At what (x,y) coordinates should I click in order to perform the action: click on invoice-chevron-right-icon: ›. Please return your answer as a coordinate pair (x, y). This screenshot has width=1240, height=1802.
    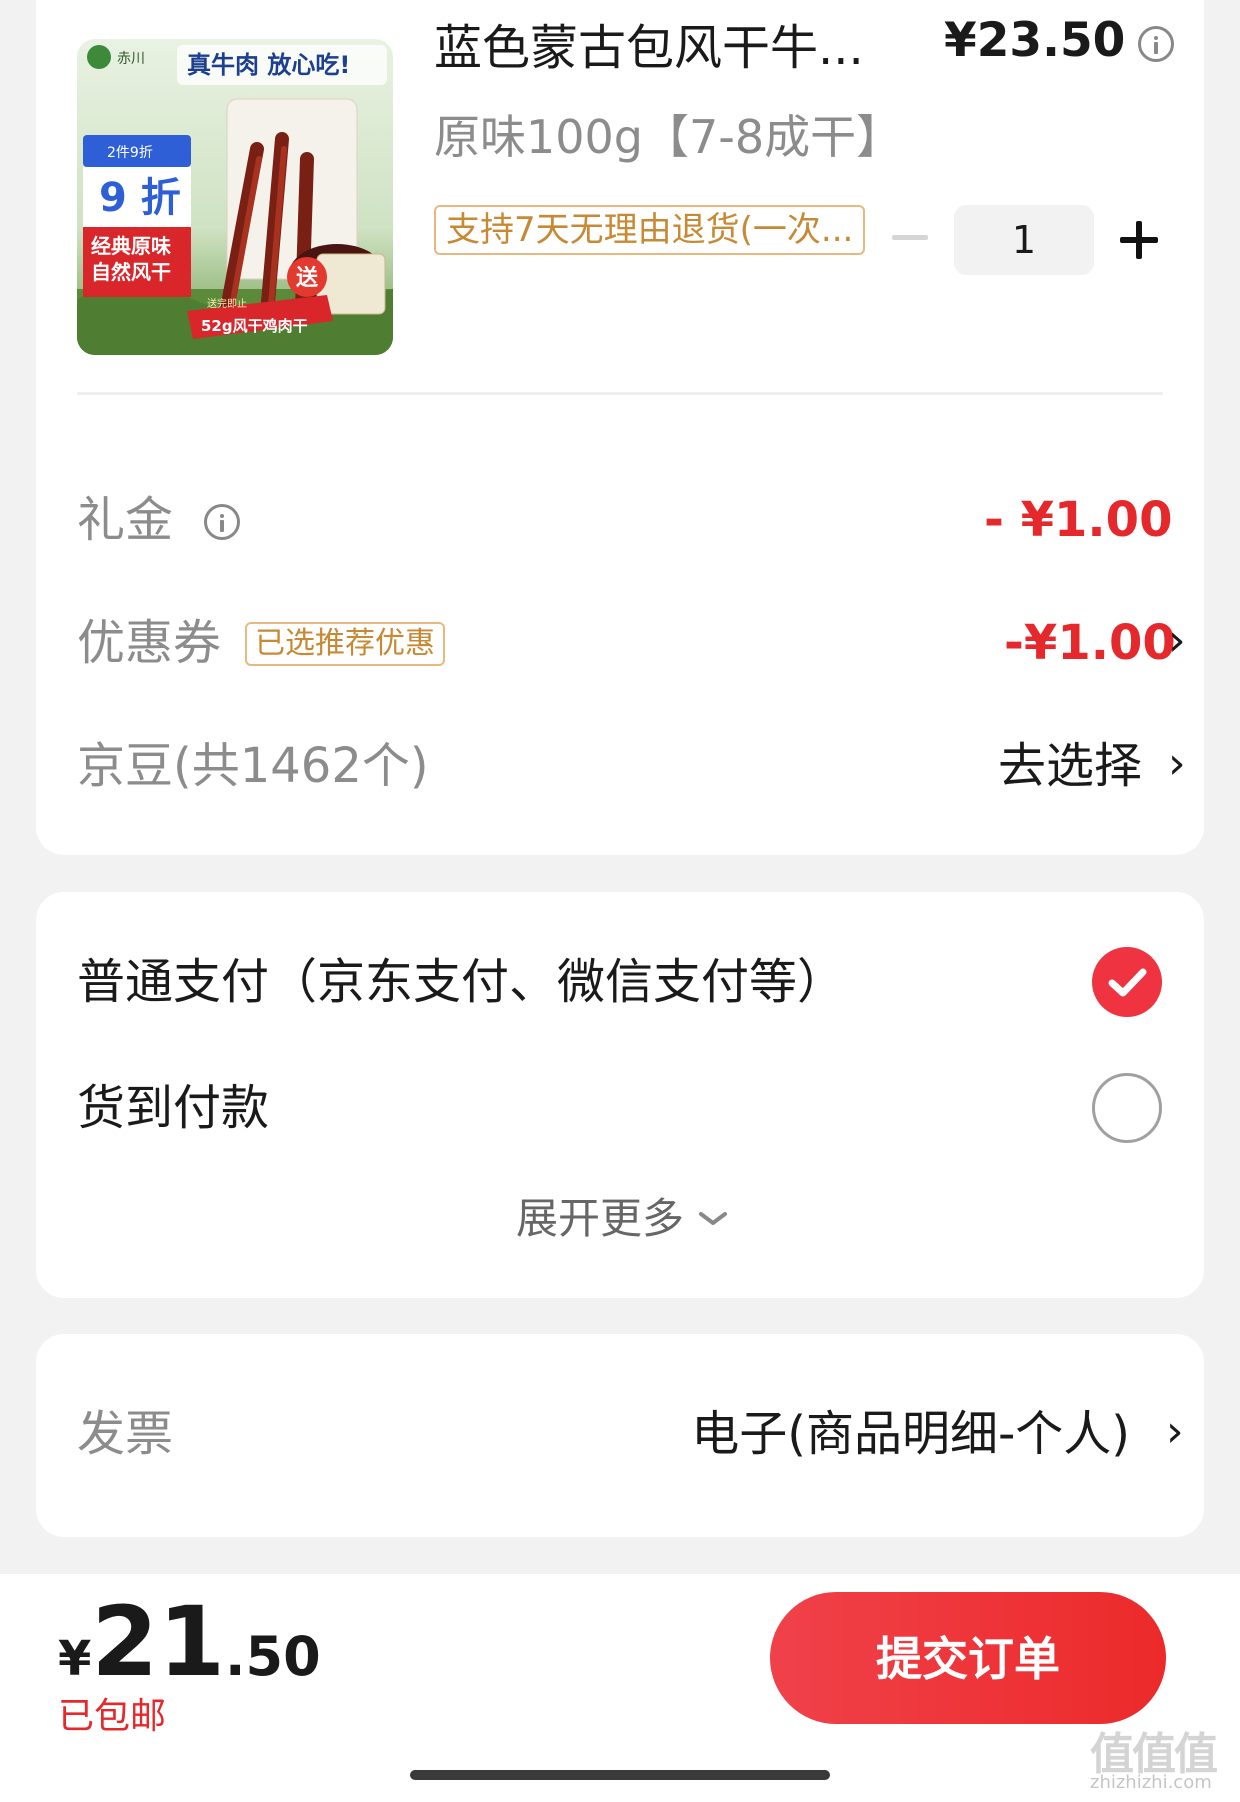
    Looking at the image, I should click on (1175, 1432).